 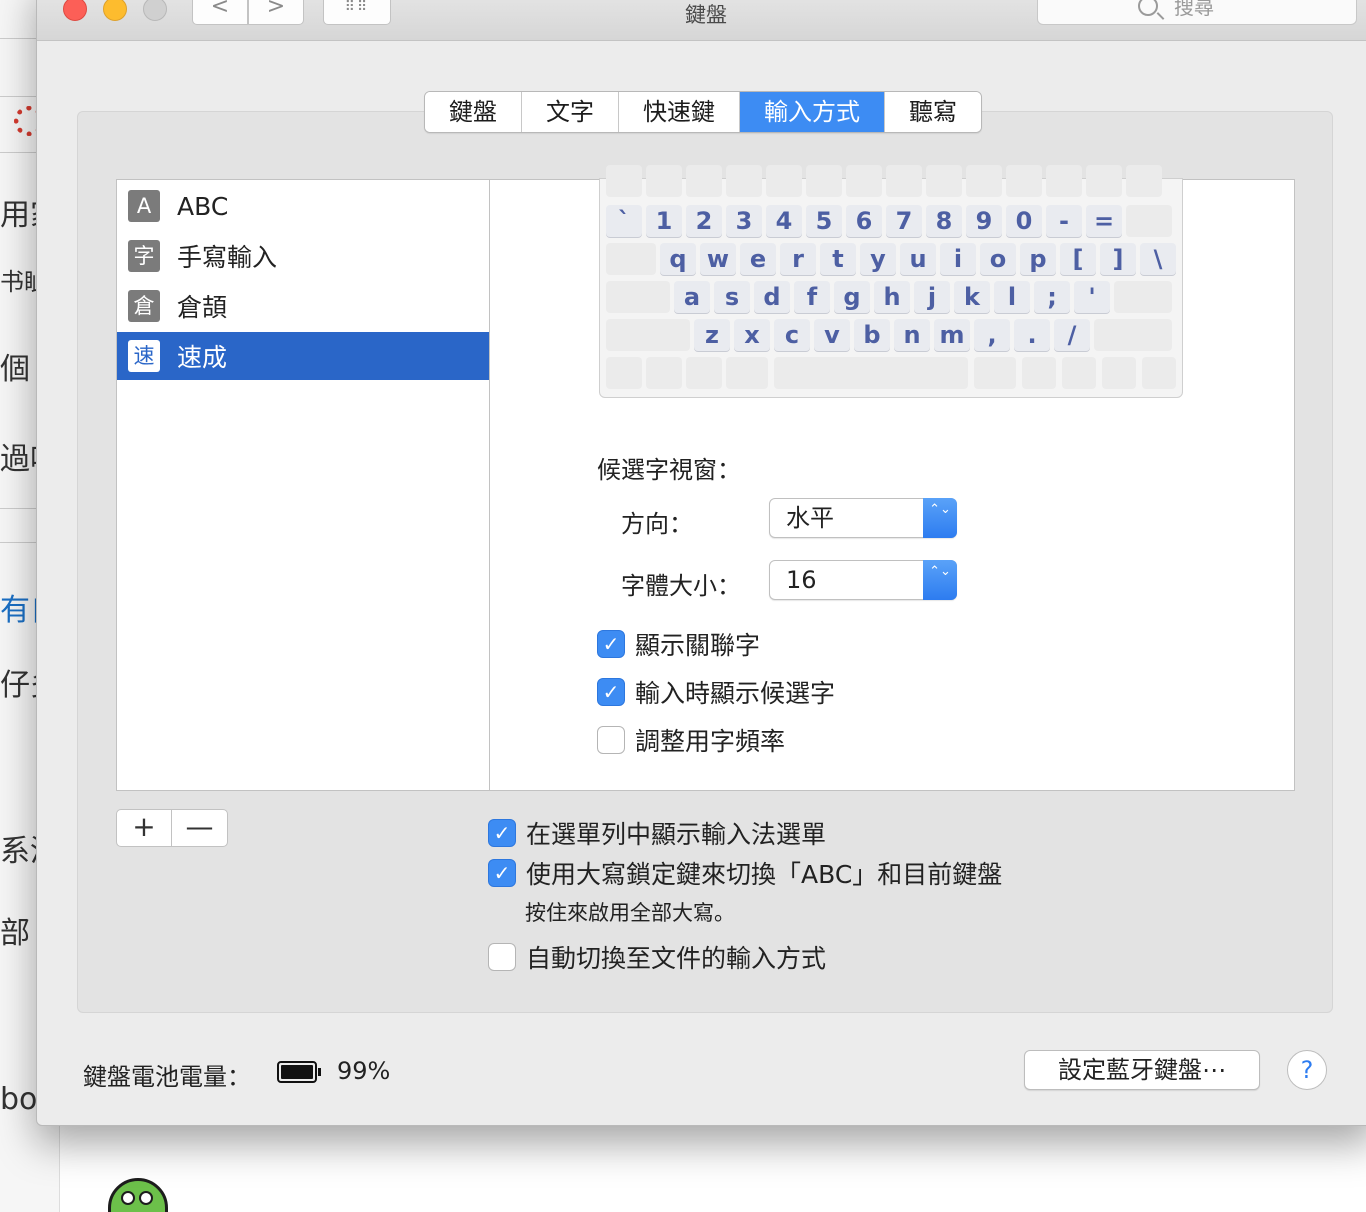 I want to click on keyboard-key: y, so click(x=878, y=259).